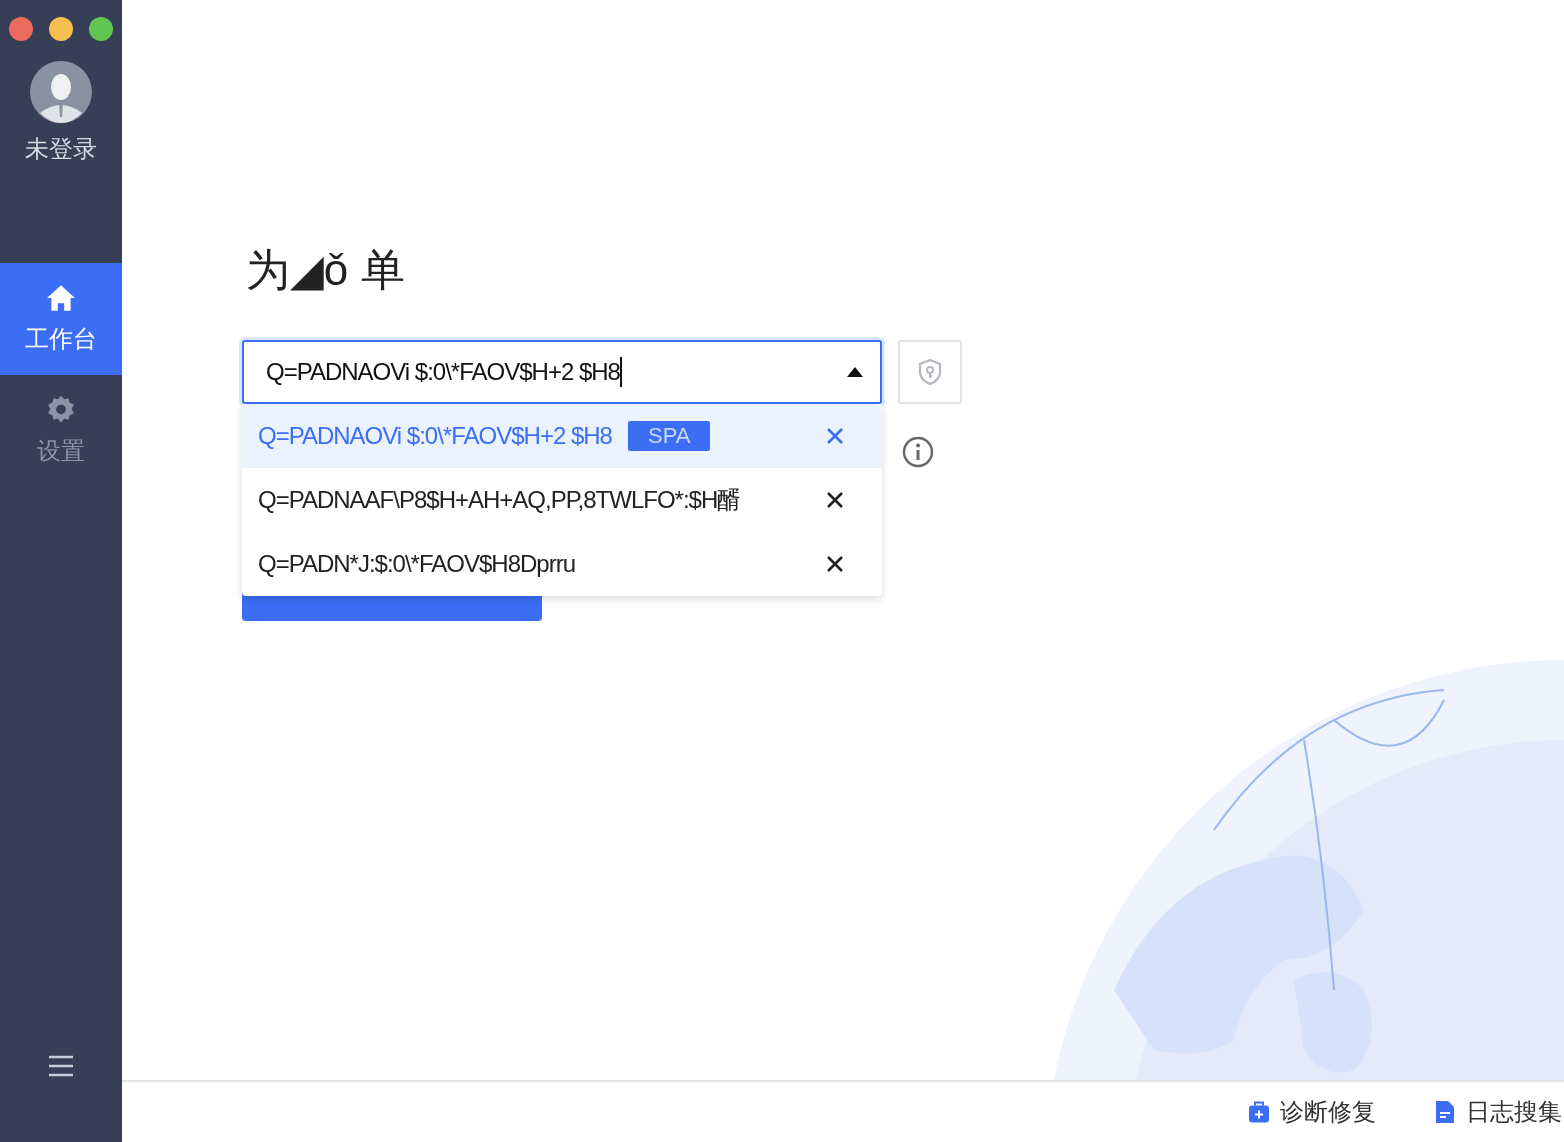 The image size is (1564, 1142). Describe the element at coordinates (1312, 1112) in the screenshot. I see `footer-link: 诊断修复` at that location.